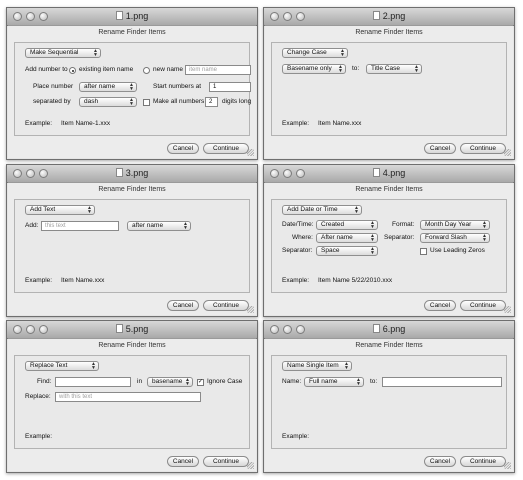  Describe the element at coordinates (137, 329) in the screenshot. I see `window-title-text: 5.png` at that location.